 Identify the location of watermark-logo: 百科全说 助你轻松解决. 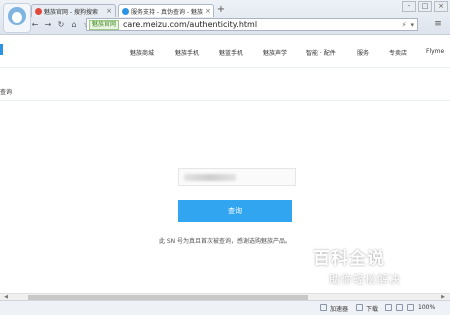
(360, 268).